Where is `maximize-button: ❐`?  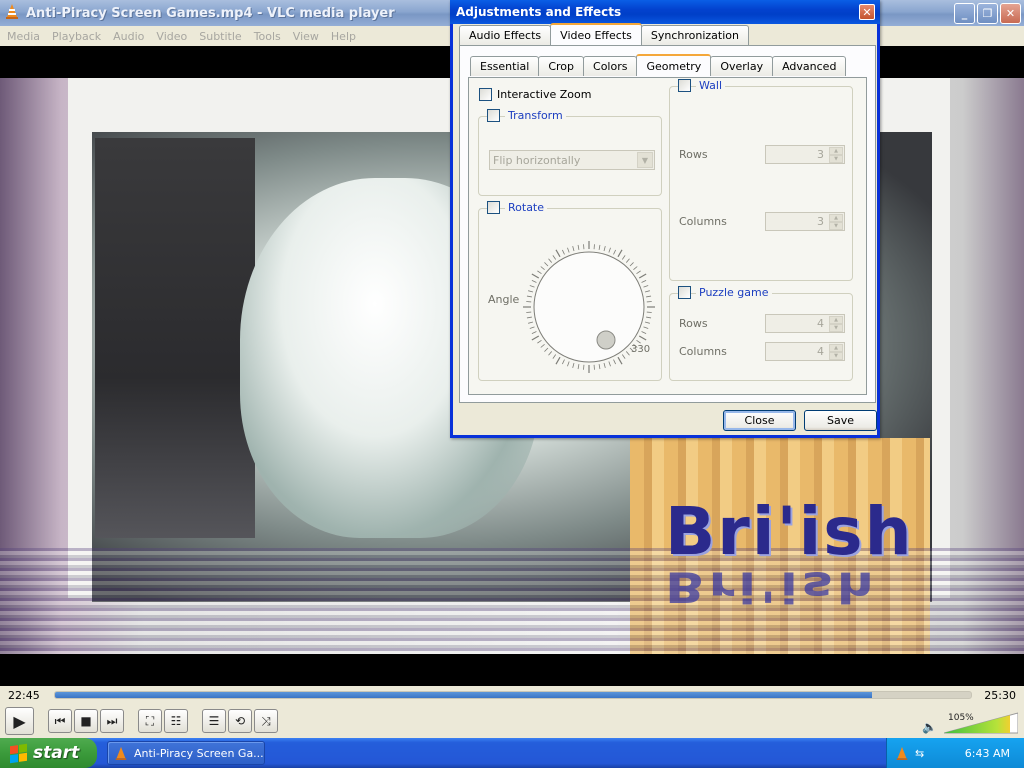
maximize-button: ❐ is located at coordinates (987, 13).